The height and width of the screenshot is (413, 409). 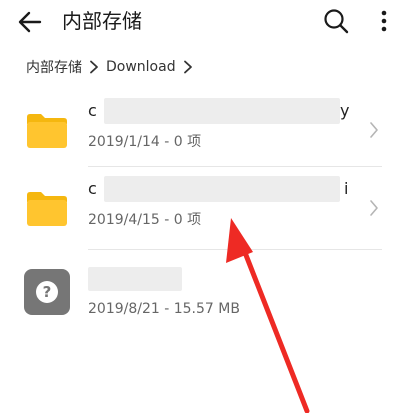 I want to click on breadcrumb-item-internal-storage: 内部存储, so click(x=54, y=67).